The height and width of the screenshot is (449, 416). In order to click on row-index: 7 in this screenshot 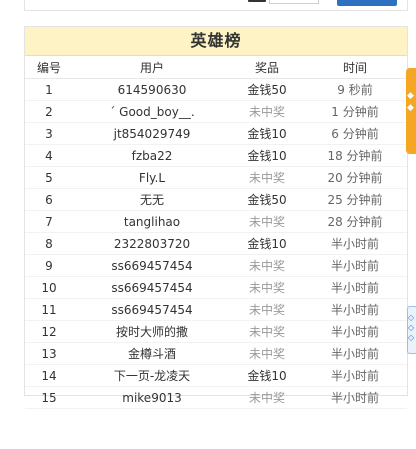, I will do `click(49, 221)`.